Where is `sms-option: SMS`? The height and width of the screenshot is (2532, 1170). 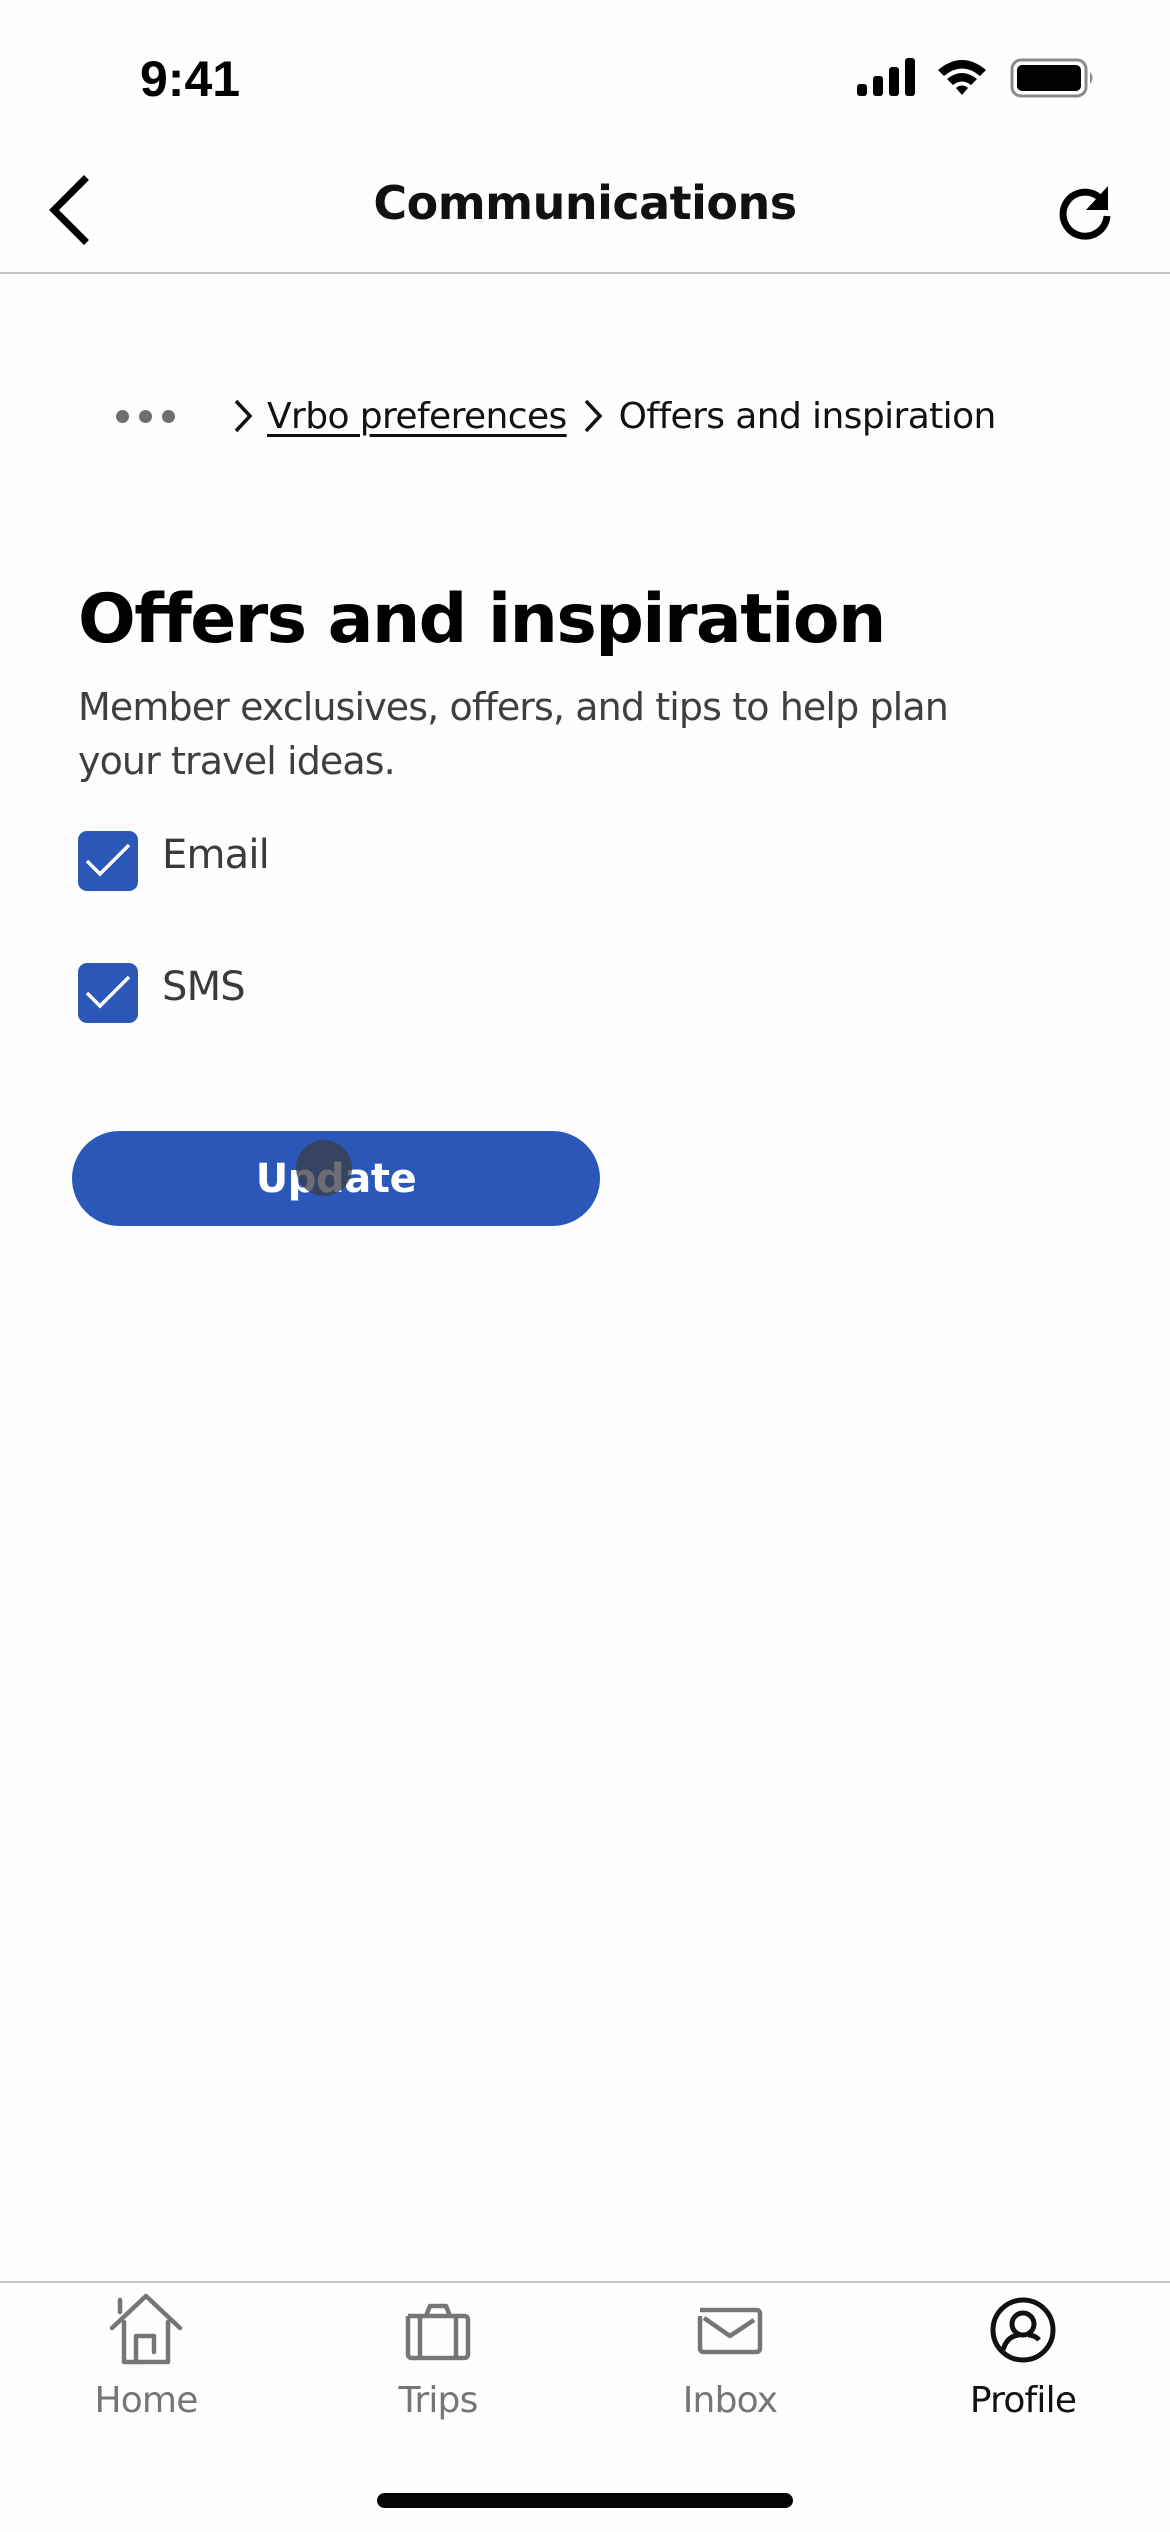 sms-option: SMS is located at coordinates (162, 993).